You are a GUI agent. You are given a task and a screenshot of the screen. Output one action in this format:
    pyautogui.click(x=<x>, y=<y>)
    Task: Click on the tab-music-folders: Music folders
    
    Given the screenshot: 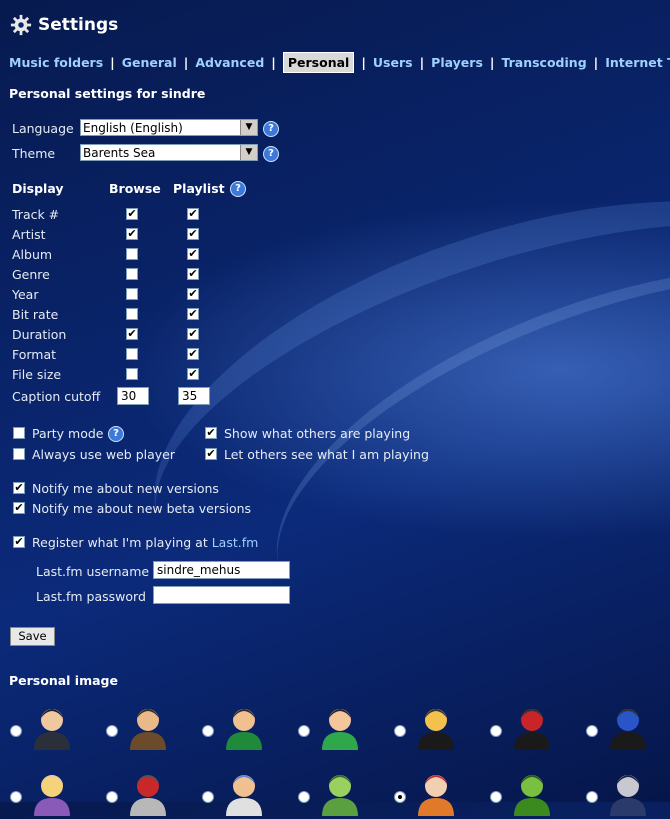 What is the action you would take?
    pyautogui.click(x=56, y=62)
    